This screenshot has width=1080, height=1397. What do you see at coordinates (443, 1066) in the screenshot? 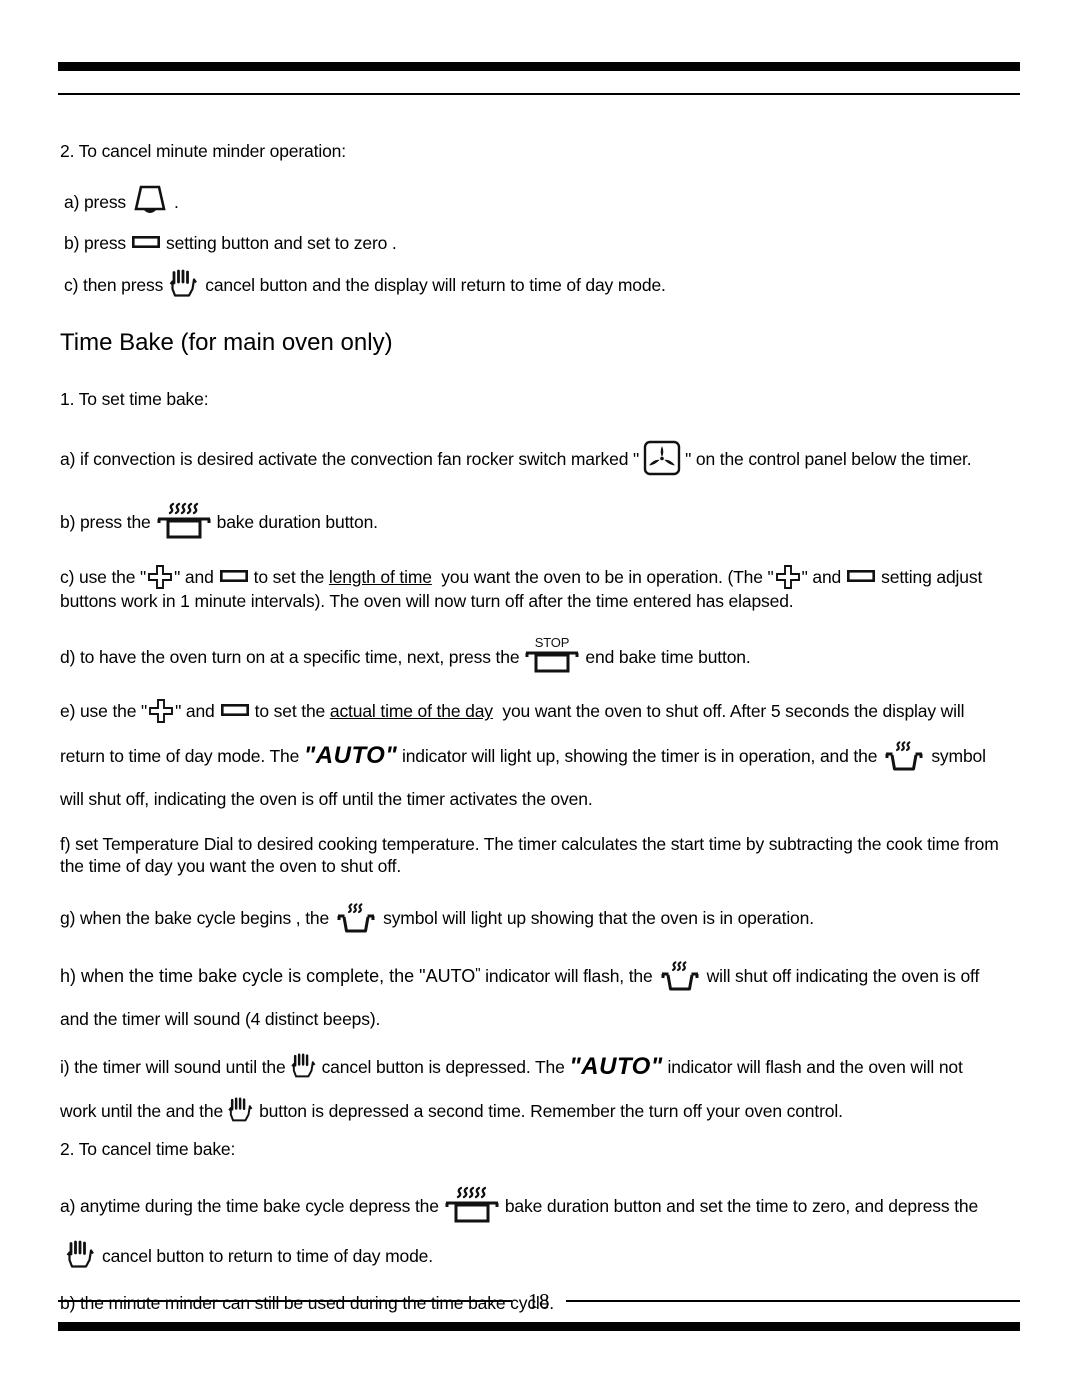
I see `step-i-text-2: cancel button is depressed. The` at bounding box center [443, 1066].